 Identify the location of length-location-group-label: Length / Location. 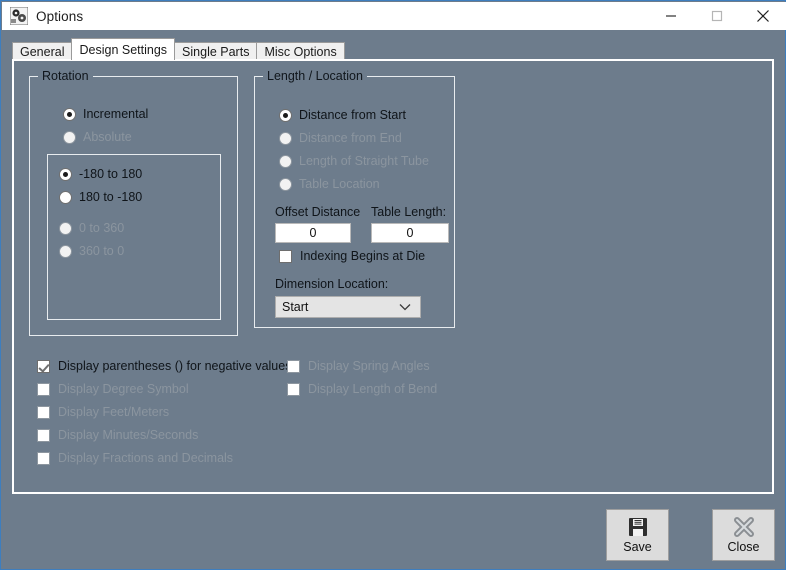
(315, 76).